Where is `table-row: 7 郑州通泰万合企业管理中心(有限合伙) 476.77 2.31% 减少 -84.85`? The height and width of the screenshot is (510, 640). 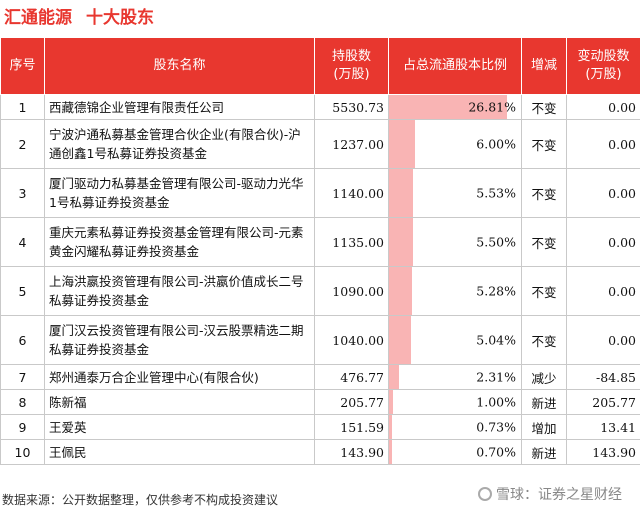
table-row: 7 郑州通泰万合企业管理中心(有限合伙) 476.77 2.31% 减少 -84.85 is located at coordinates (320, 377).